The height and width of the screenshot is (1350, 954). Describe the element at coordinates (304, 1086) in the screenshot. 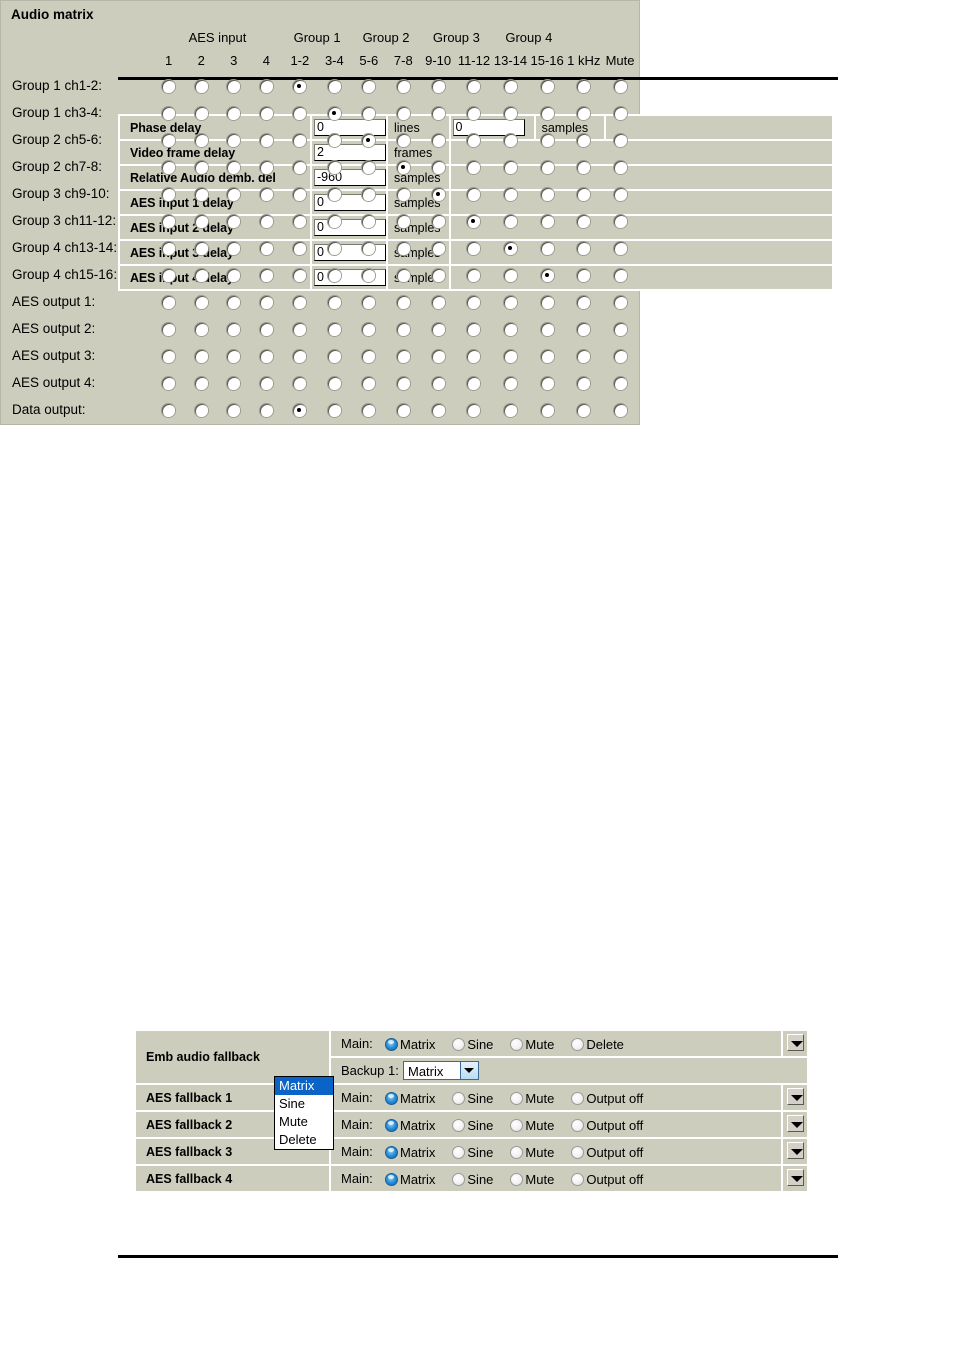

I see `dropdown-option: Matrix` at that location.